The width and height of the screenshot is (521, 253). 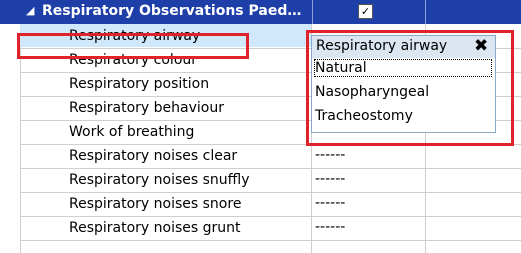 What do you see at coordinates (365, 11) in the screenshot?
I see `group-checkbox: ✓` at bounding box center [365, 11].